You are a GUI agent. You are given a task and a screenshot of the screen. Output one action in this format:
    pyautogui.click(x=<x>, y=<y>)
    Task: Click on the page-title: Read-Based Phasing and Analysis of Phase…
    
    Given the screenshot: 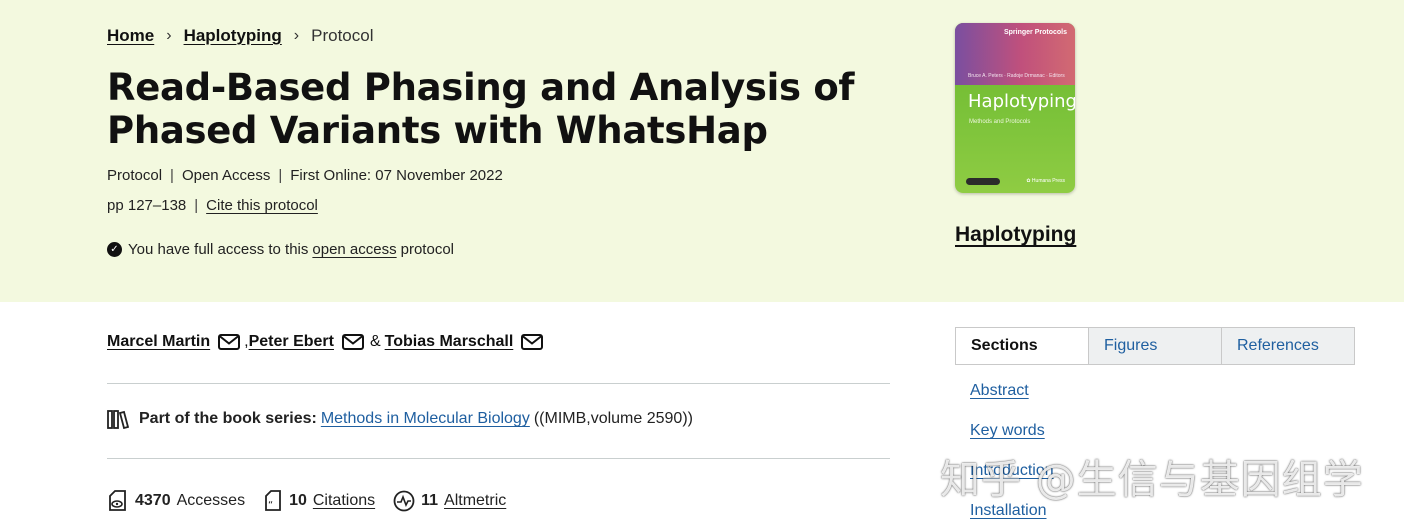 What is the action you would take?
    pyautogui.click(x=481, y=109)
    